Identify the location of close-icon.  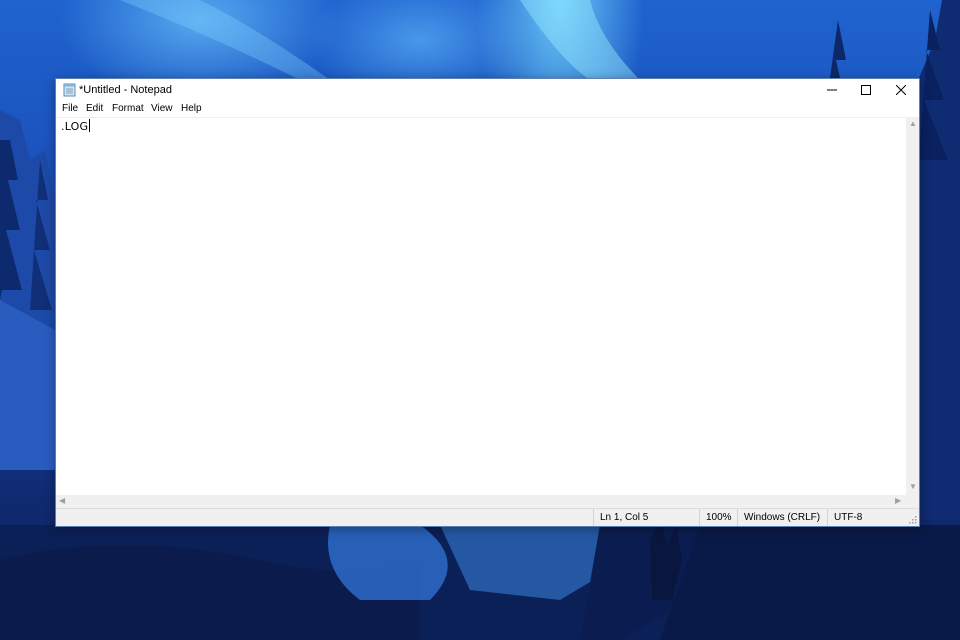
(901, 90).